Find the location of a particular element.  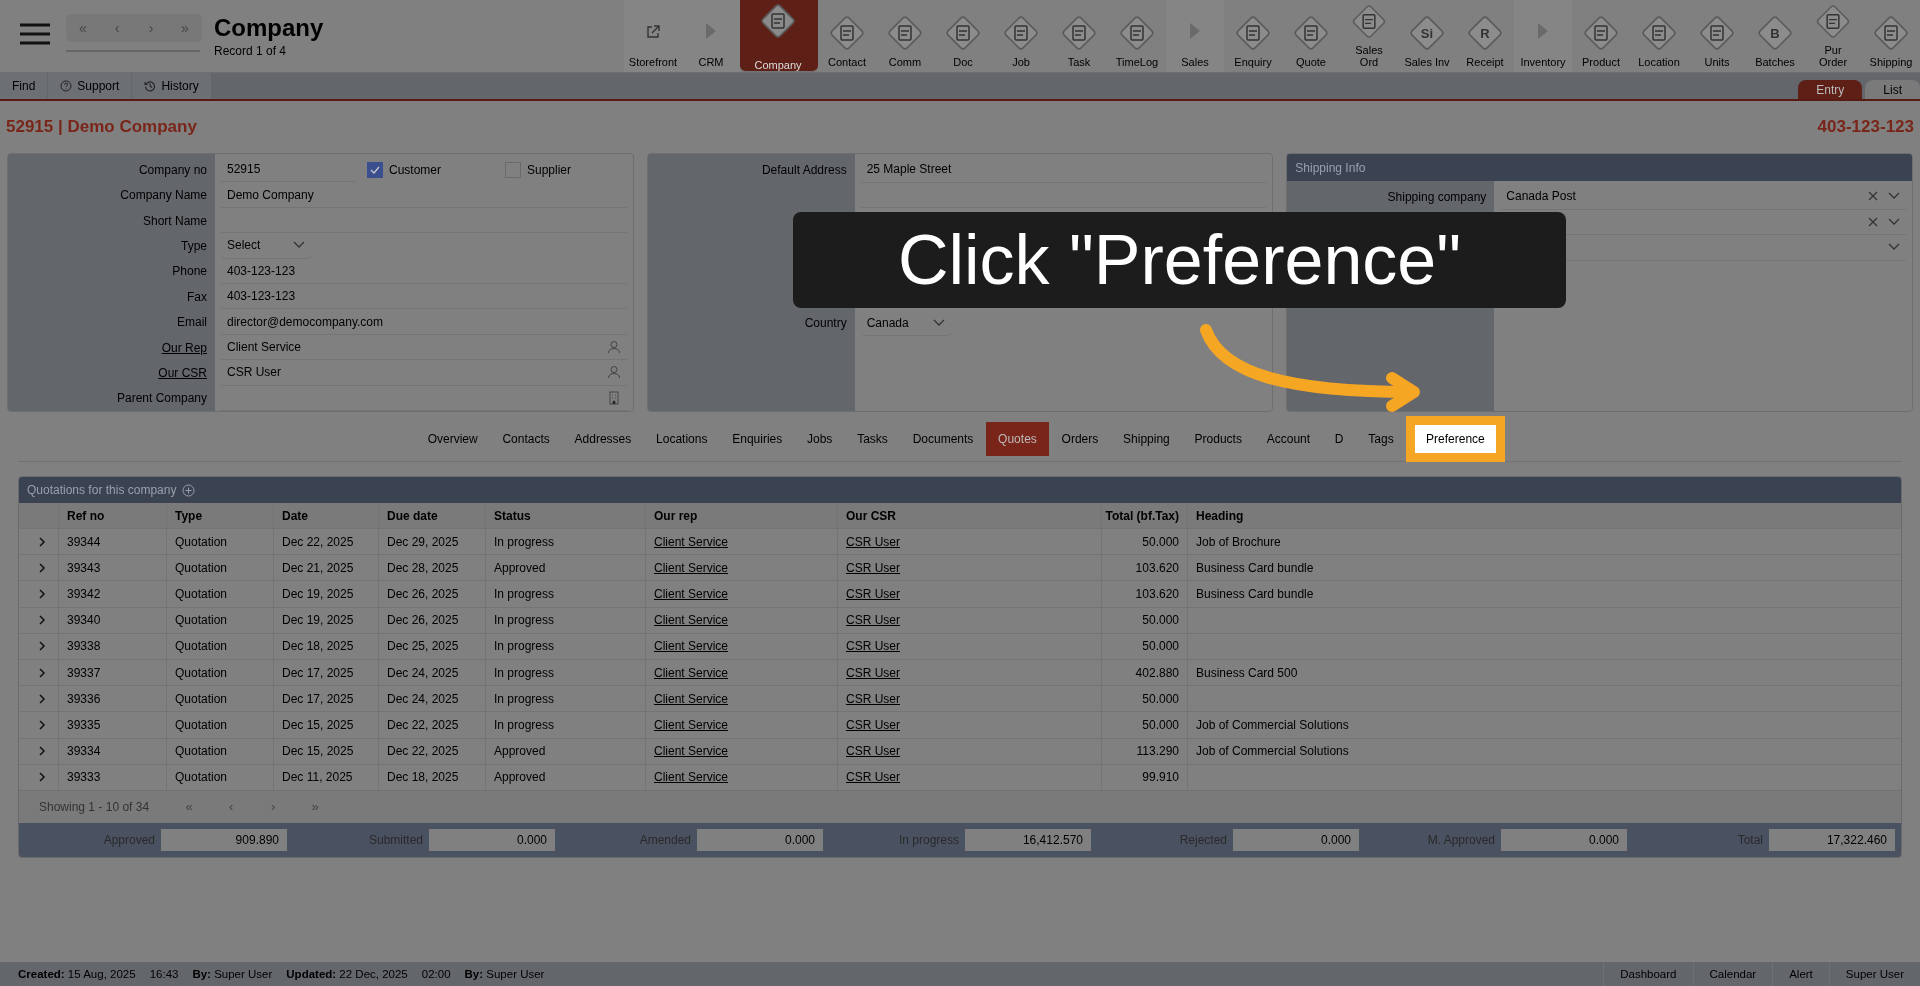

module-button: Job is located at coordinates (1021, 36).